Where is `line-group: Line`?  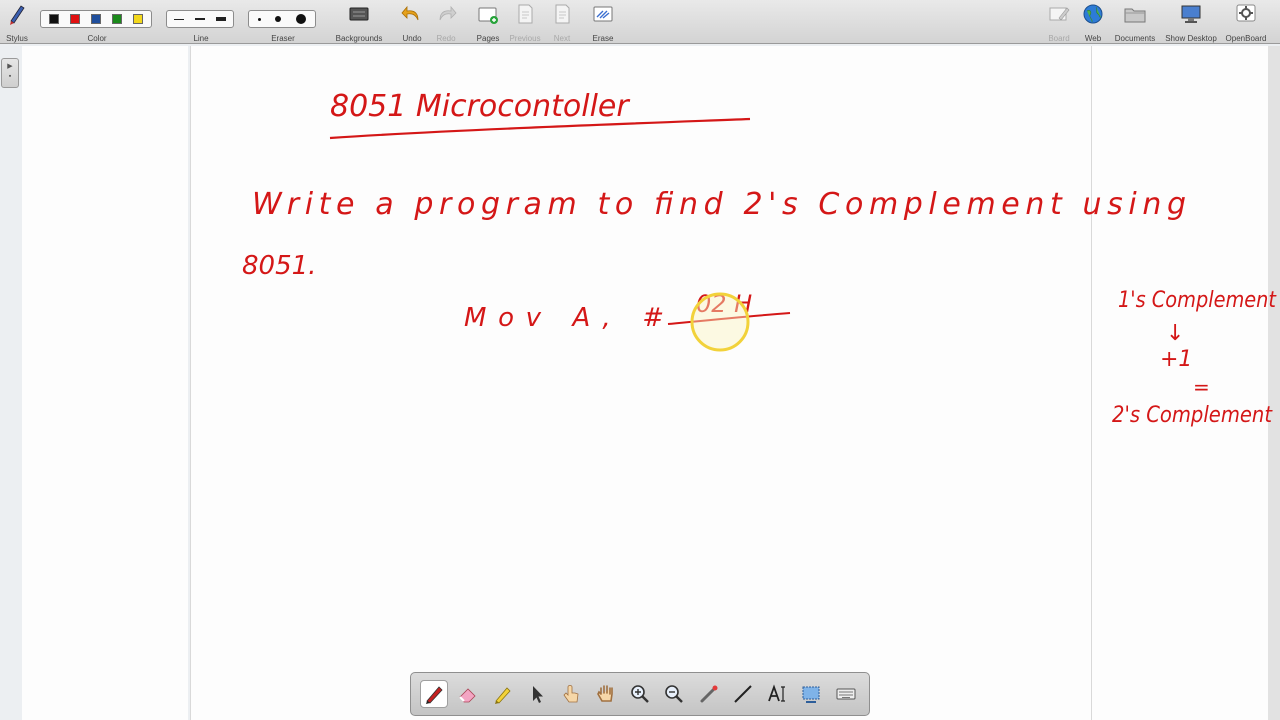 line-group: Line is located at coordinates (201, 22).